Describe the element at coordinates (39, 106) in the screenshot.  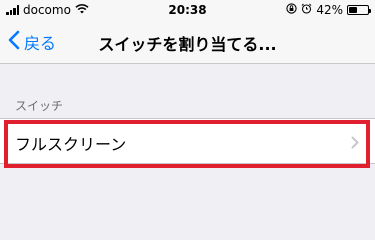
I see `section-header: スイッチ` at that location.